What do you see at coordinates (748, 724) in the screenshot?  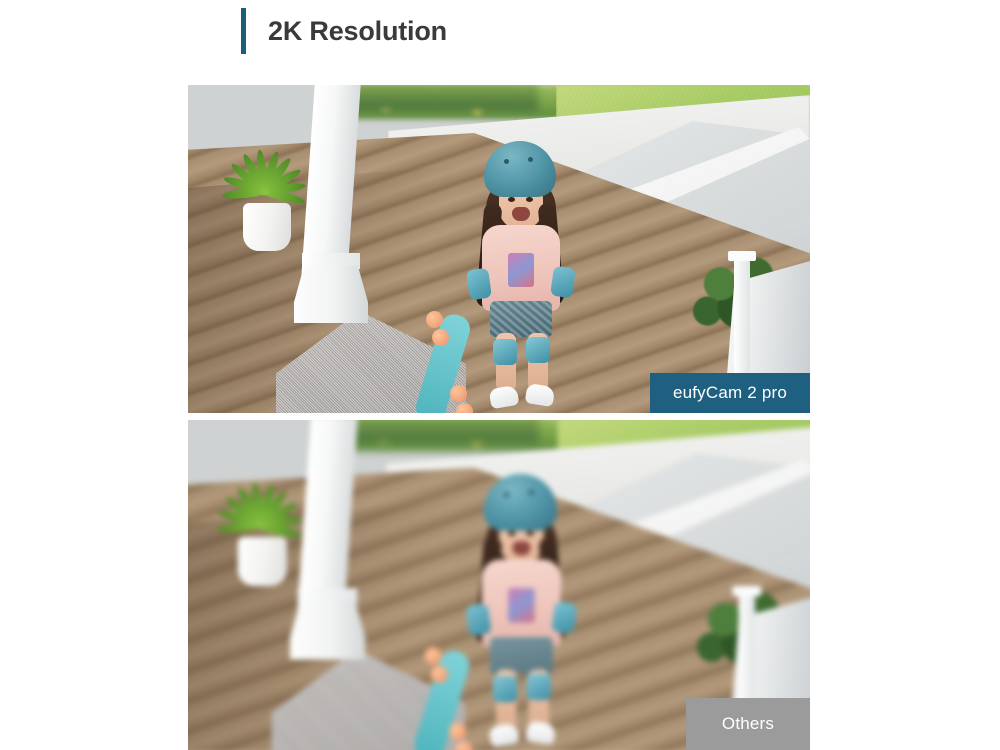 I see `badge-others: Others` at bounding box center [748, 724].